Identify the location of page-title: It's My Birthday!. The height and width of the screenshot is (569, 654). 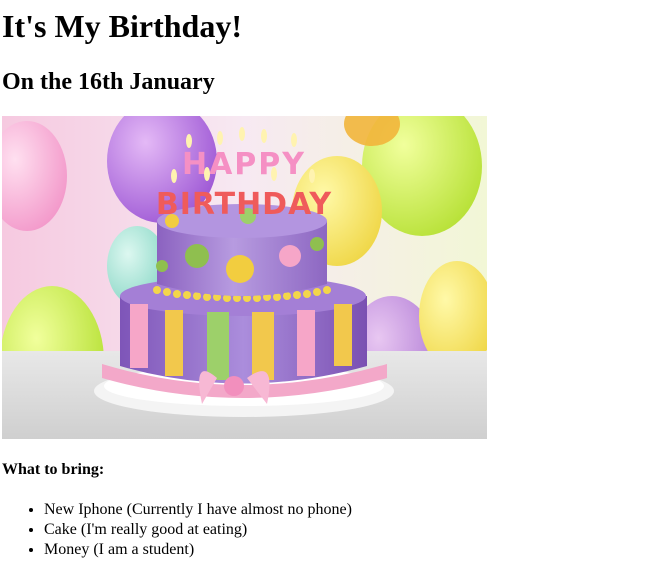
(122, 26).